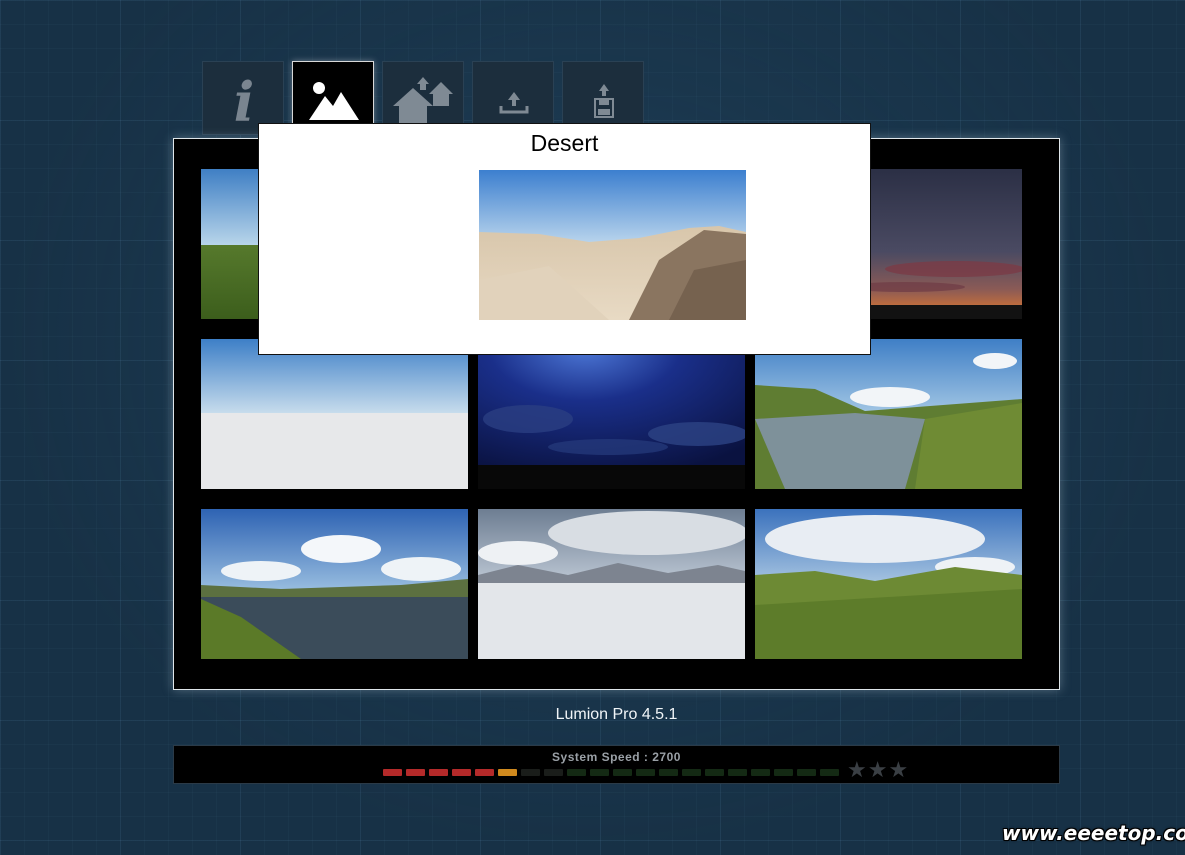 The width and height of the screenshot is (1185, 855). I want to click on scene-tooltip: Desert, so click(564, 239).